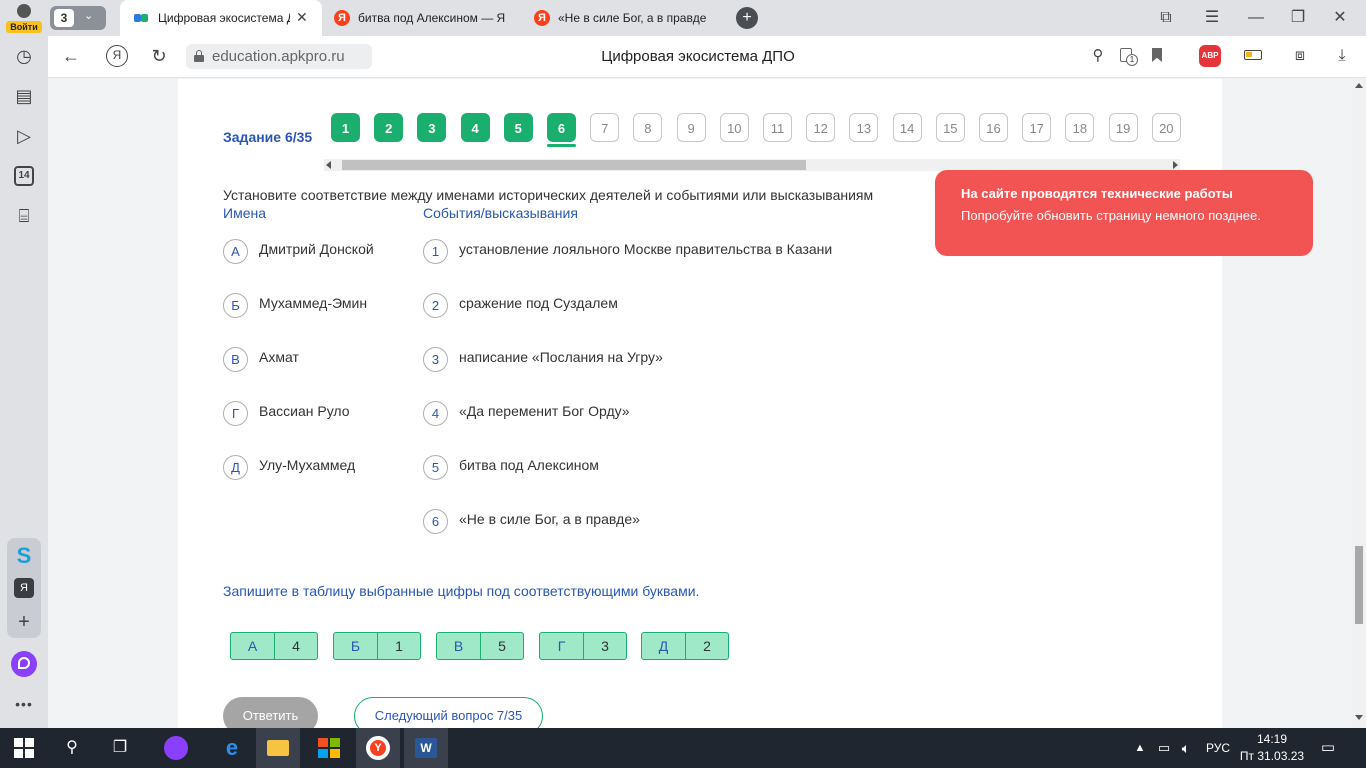  What do you see at coordinates (1212, 18) in the screenshot?
I see `menu-icon: ☰` at bounding box center [1212, 18].